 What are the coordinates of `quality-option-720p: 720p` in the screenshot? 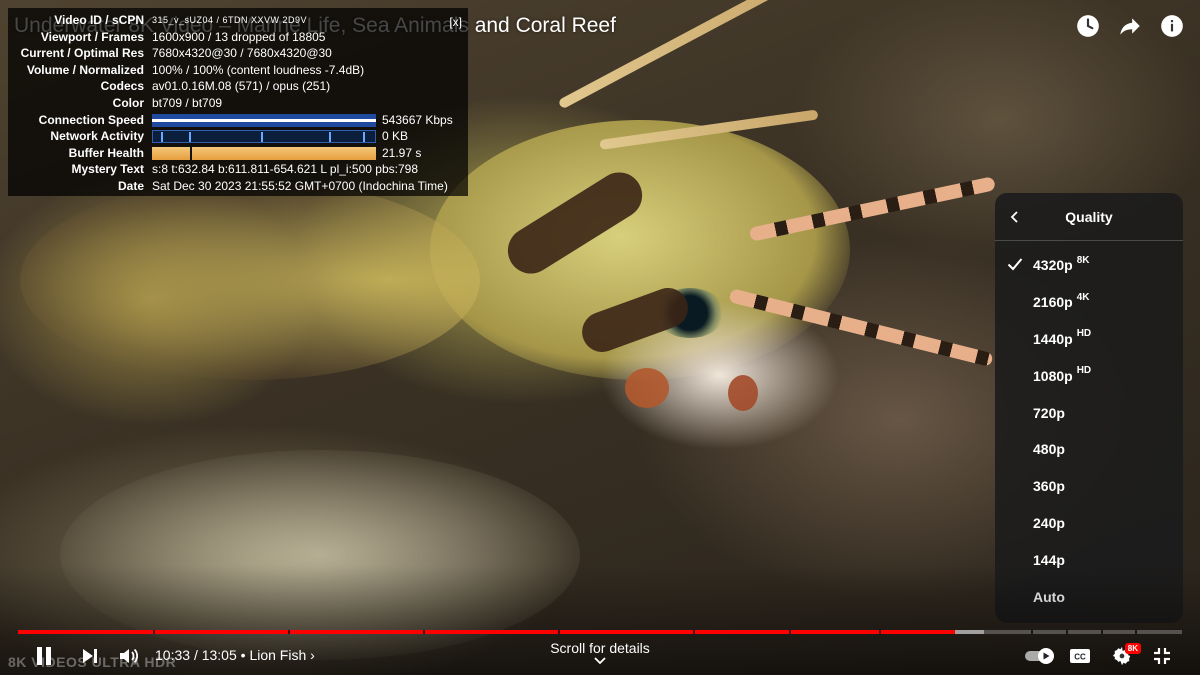 It's located at (1089, 412).